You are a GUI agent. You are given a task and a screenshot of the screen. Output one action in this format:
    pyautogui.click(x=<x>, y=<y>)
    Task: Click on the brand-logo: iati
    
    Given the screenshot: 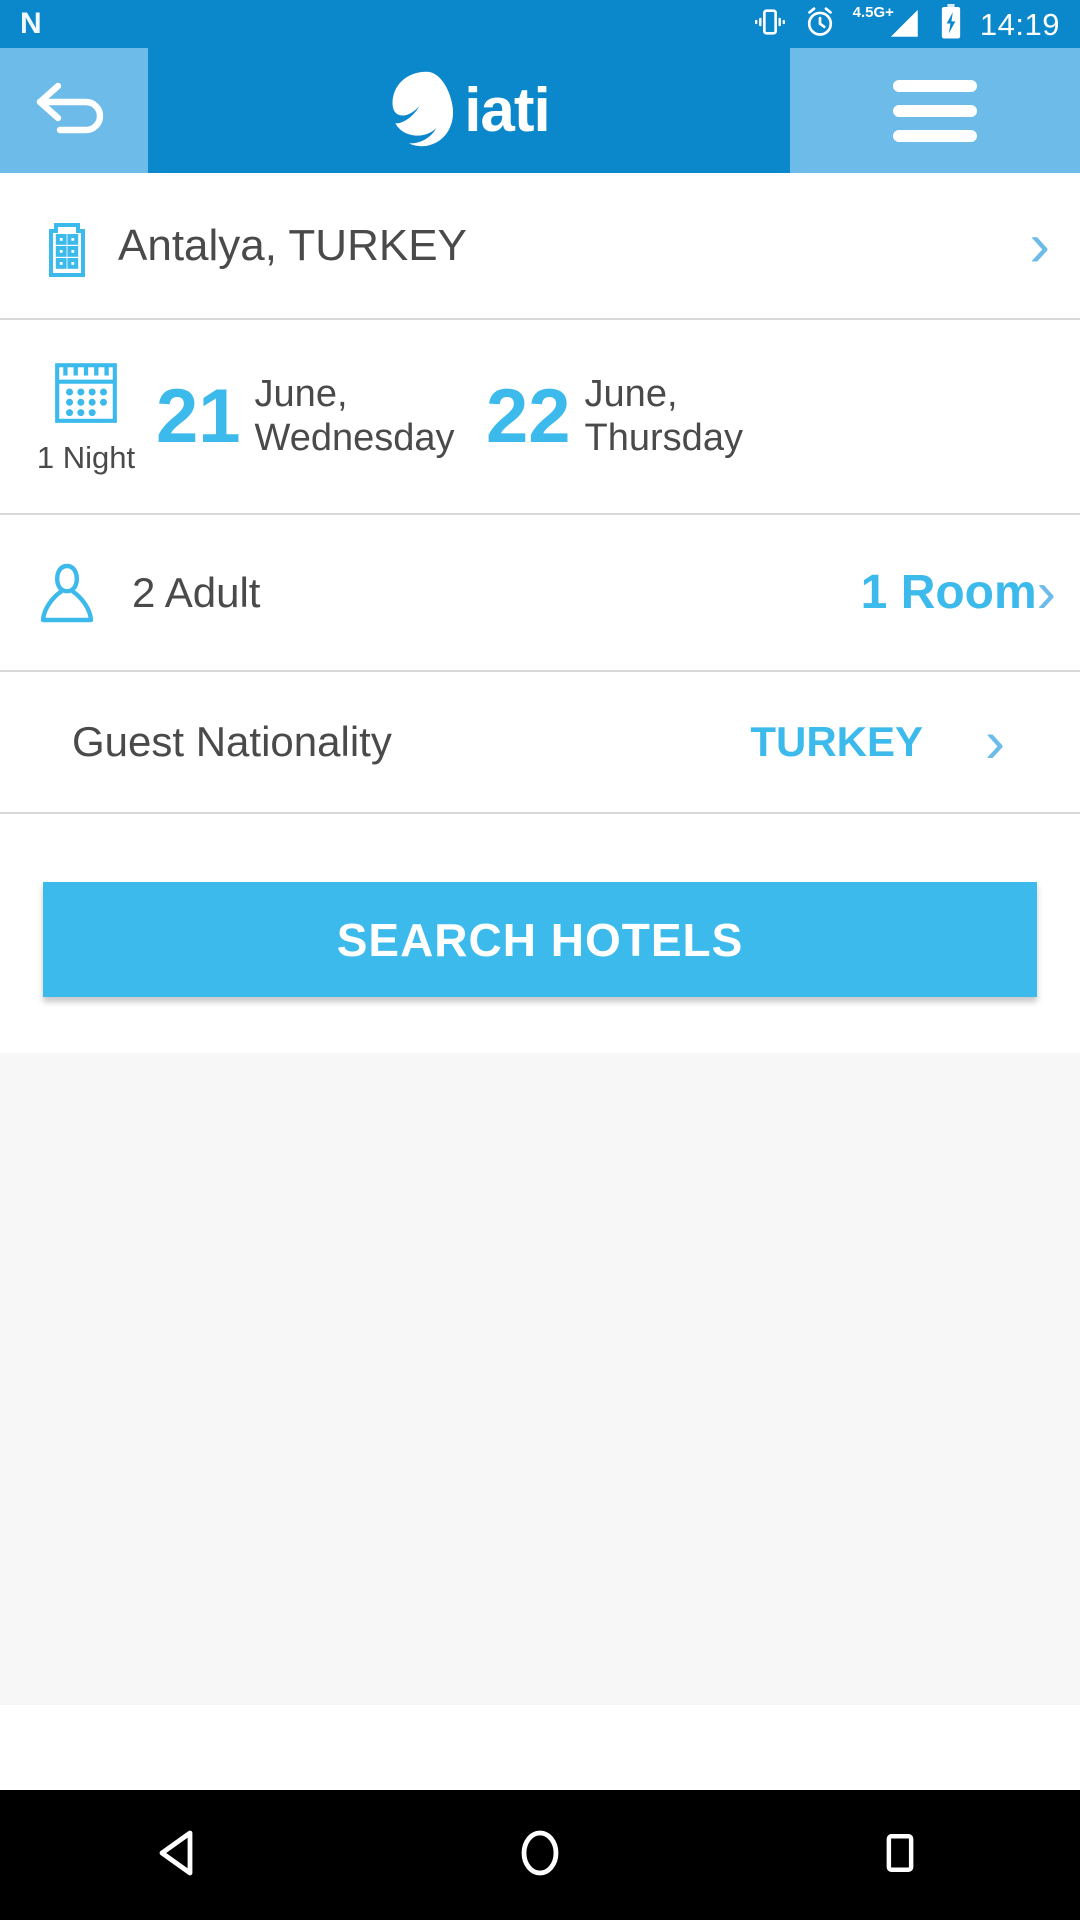 What is the action you would take?
    pyautogui.click(x=469, y=110)
    